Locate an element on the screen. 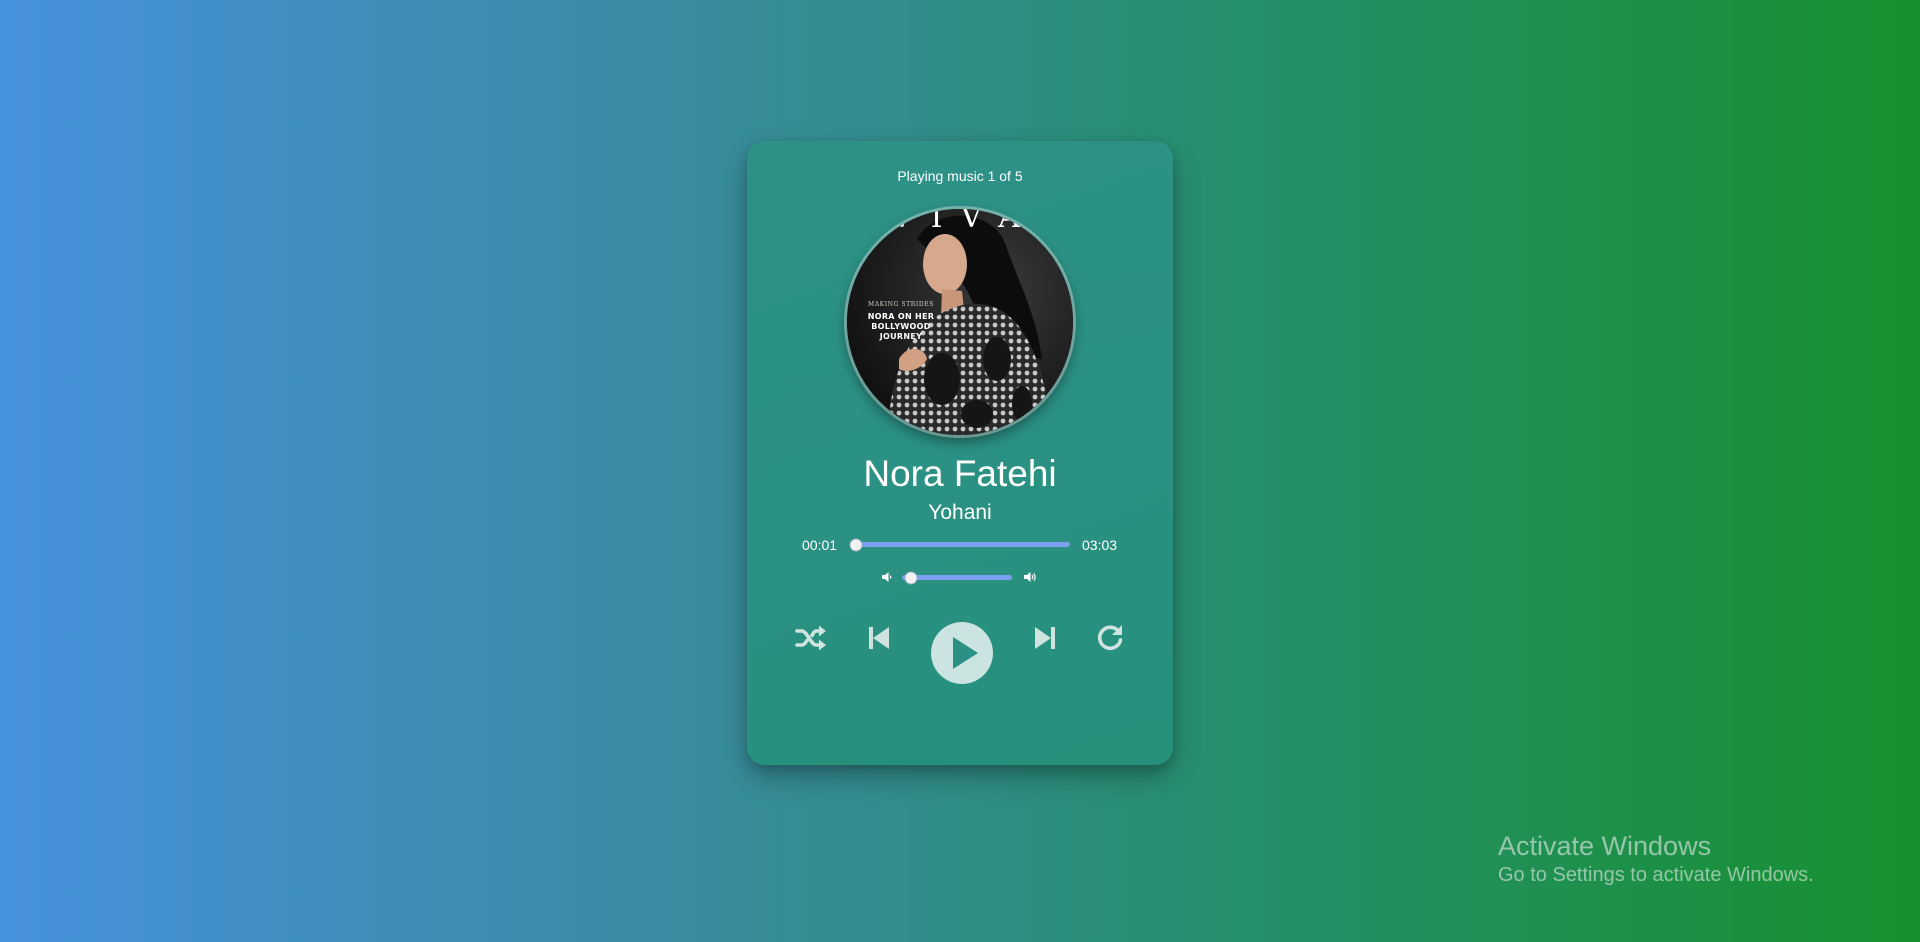 The width and height of the screenshot is (1920, 942). volume-slider is located at coordinates (957, 577).